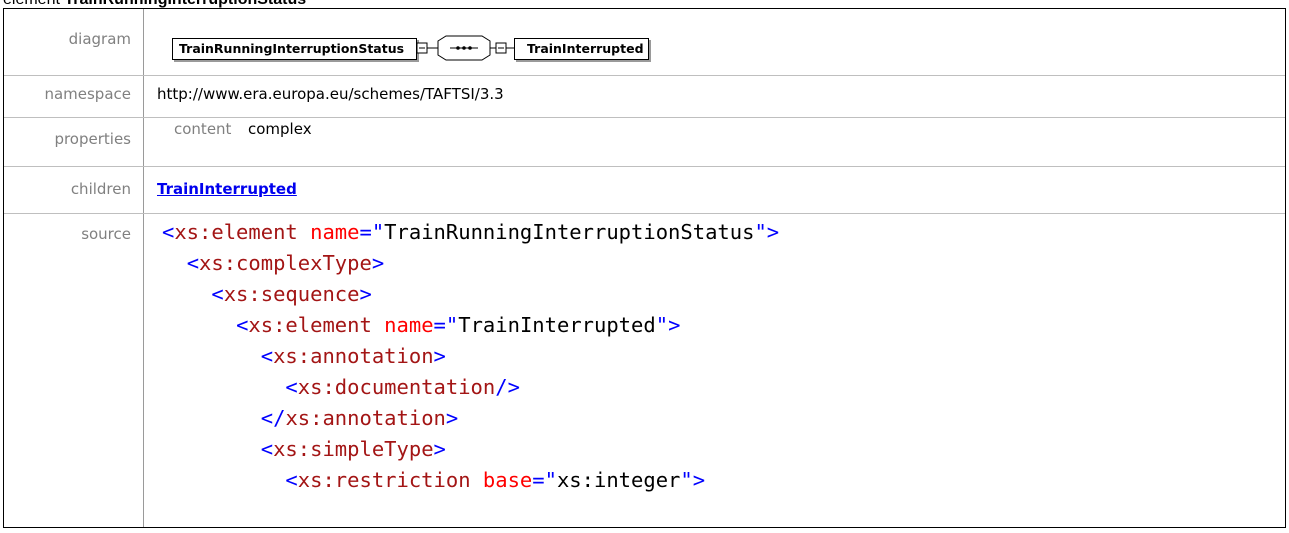 The height and width of the screenshot is (533, 1289). Describe the element at coordinates (87, 94) in the screenshot. I see `label-namespace: namespace` at that location.